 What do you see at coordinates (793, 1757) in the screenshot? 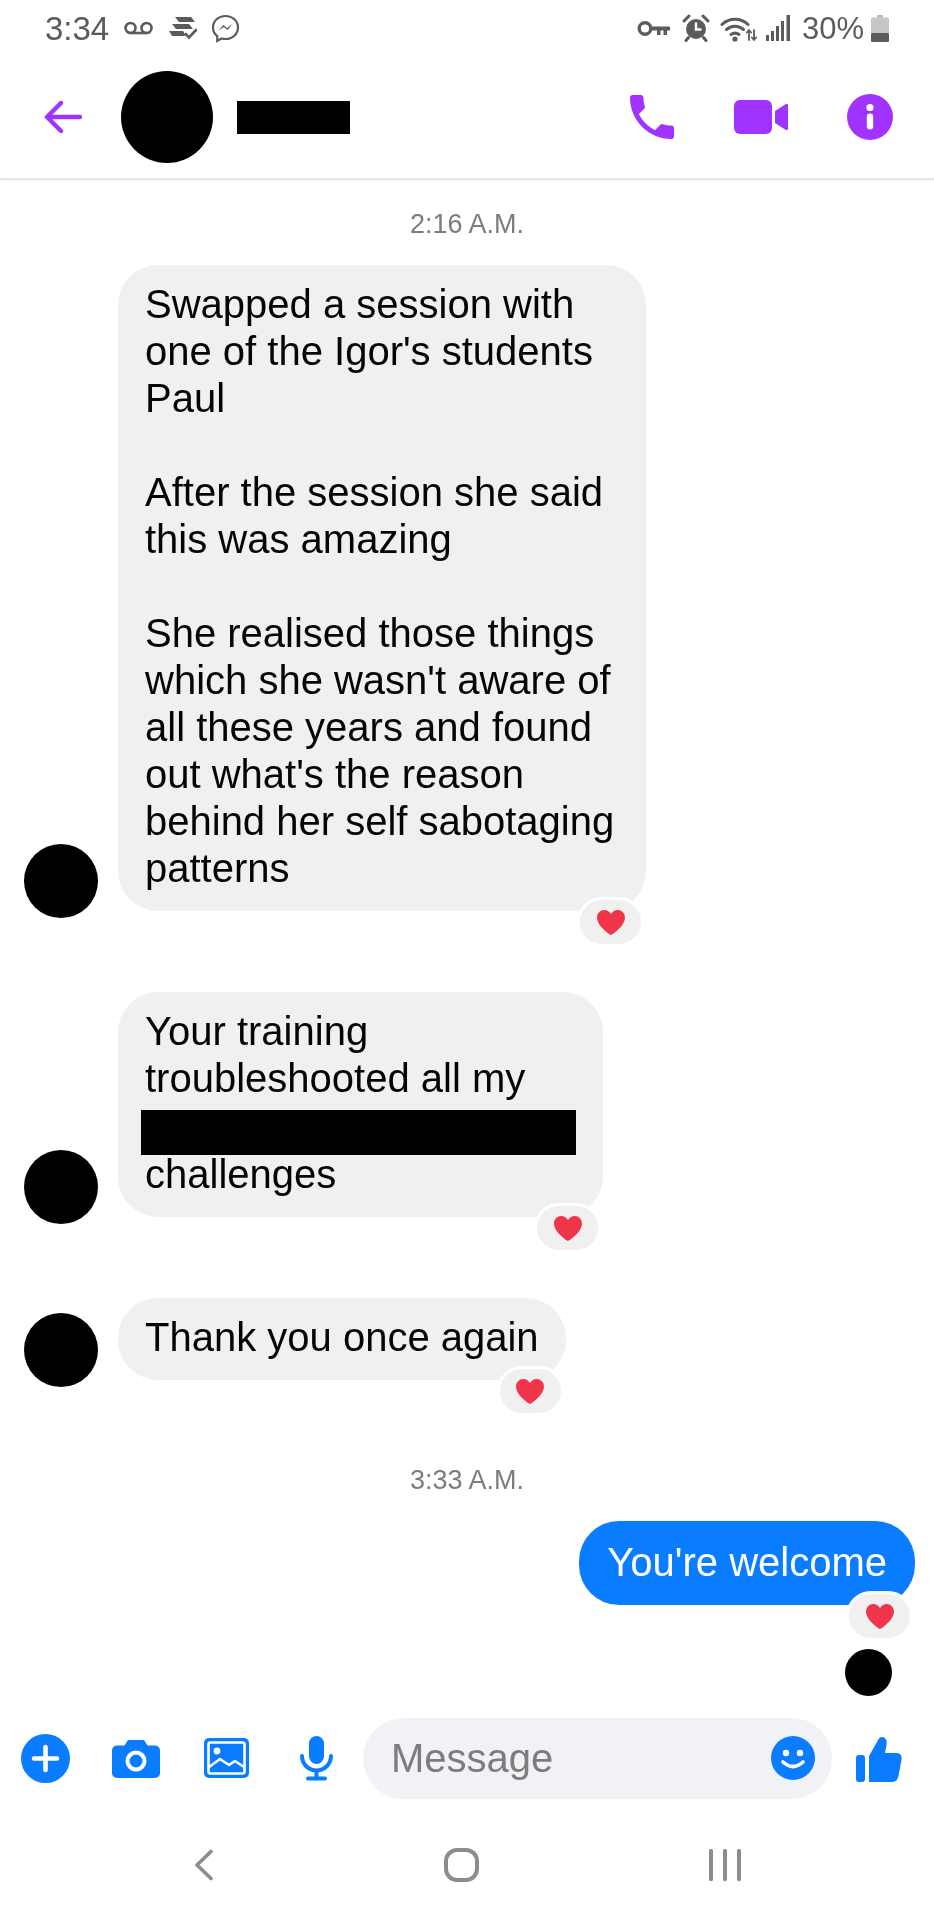
I see `emoji-icon` at bounding box center [793, 1757].